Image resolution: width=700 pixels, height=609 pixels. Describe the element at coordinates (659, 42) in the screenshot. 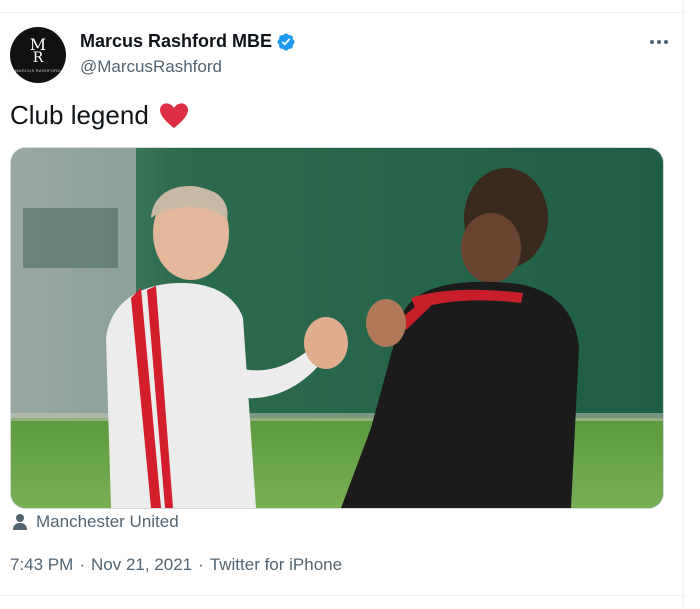

I see `more-options-icon` at that location.